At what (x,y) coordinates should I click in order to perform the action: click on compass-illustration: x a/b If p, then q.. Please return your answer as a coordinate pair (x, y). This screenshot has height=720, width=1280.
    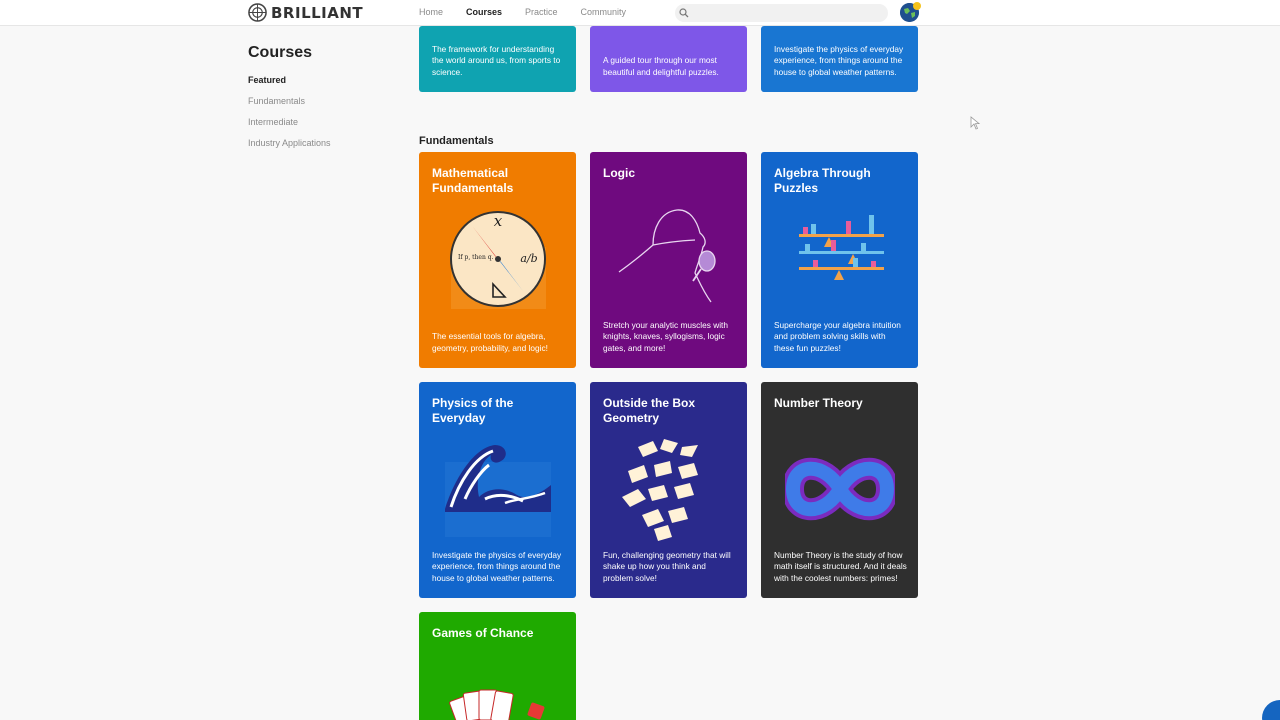
    Looking at the image, I should click on (498, 260).